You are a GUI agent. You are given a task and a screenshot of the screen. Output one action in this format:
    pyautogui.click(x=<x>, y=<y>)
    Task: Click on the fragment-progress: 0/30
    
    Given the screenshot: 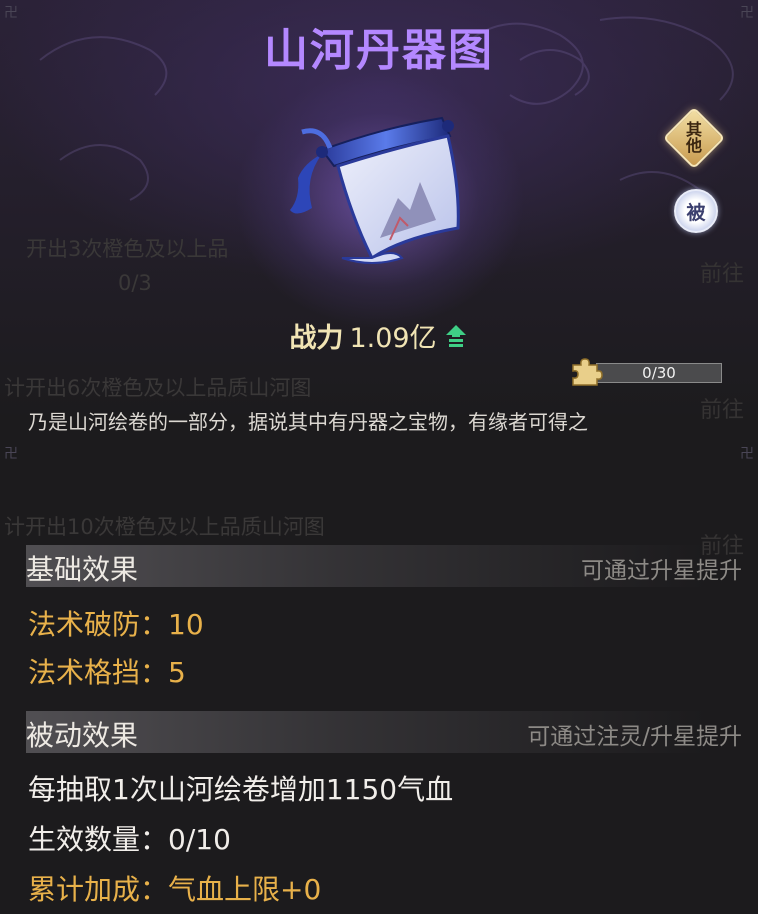 What is the action you would take?
    pyautogui.click(x=646, y=371)
    